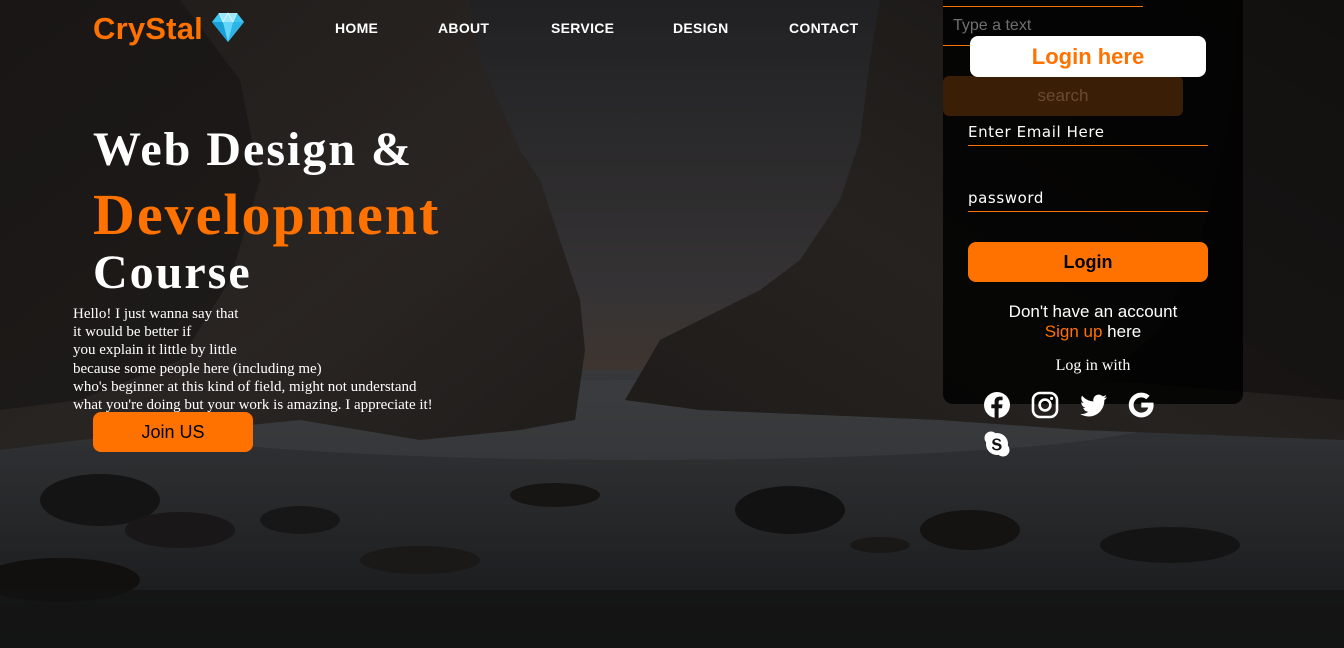  What do you see at coordinates (1088, 56) in the screenshot?
I see `login-heading: Login here` at bounding box center [1088, 56].